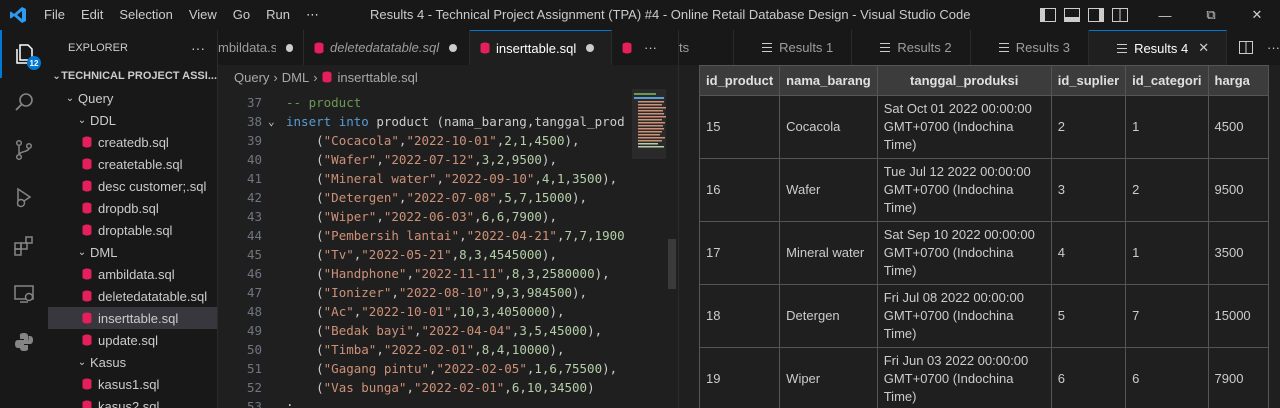 The height and width of the screenshot is (408, 1280). I want to click on file-label: createdb.sql, so click(133, 142).